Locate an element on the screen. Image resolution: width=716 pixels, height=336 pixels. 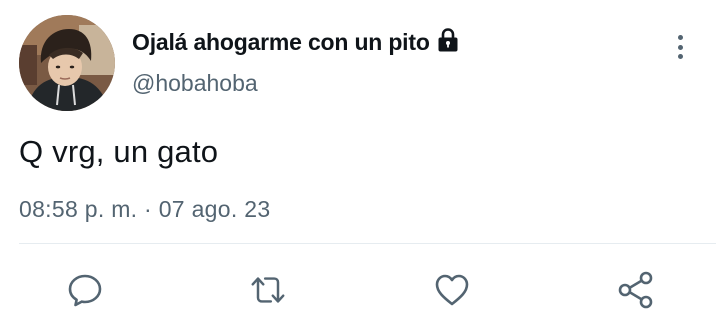
reply-button is located at coordinates (85, 290).